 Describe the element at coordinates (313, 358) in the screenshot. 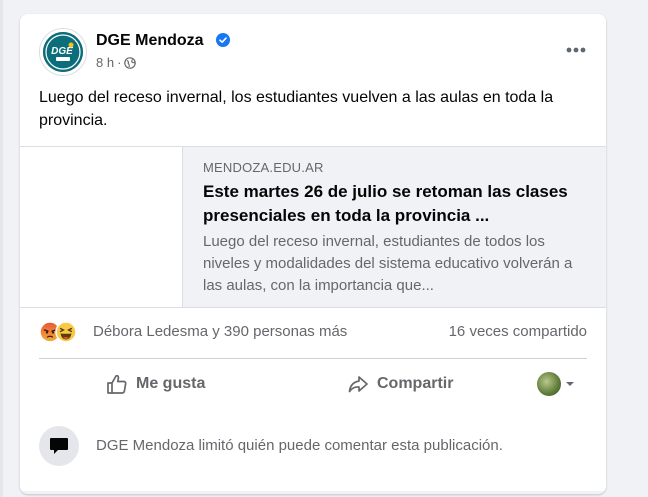

I see `actions-top-divider` at that location.